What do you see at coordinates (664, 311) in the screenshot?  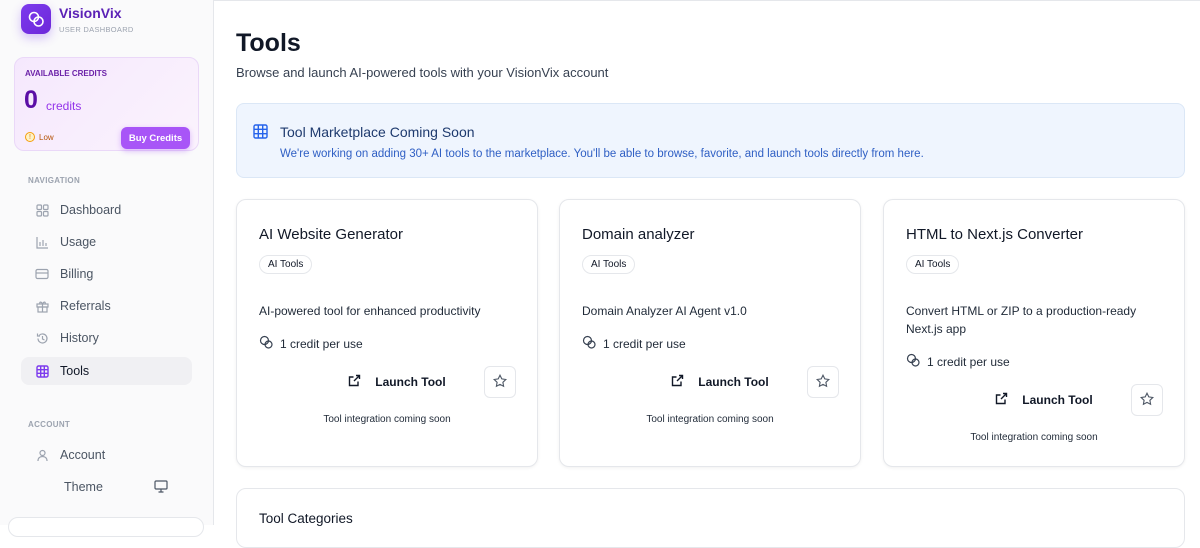 I see `tool-description: Domain Analyzer AI Agent v1.0` at bounding box center [664, 311].